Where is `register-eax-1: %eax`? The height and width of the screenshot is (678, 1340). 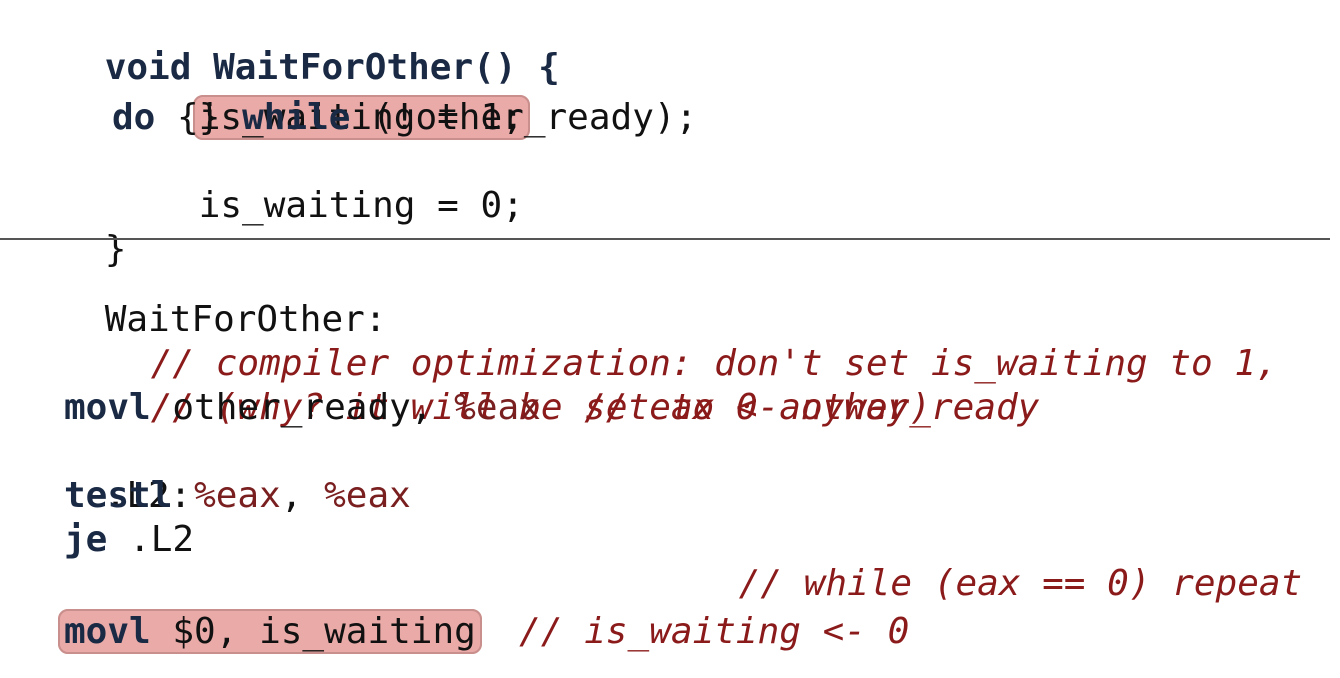
register-eax-1: %eax is located at coordinates (237, 495).